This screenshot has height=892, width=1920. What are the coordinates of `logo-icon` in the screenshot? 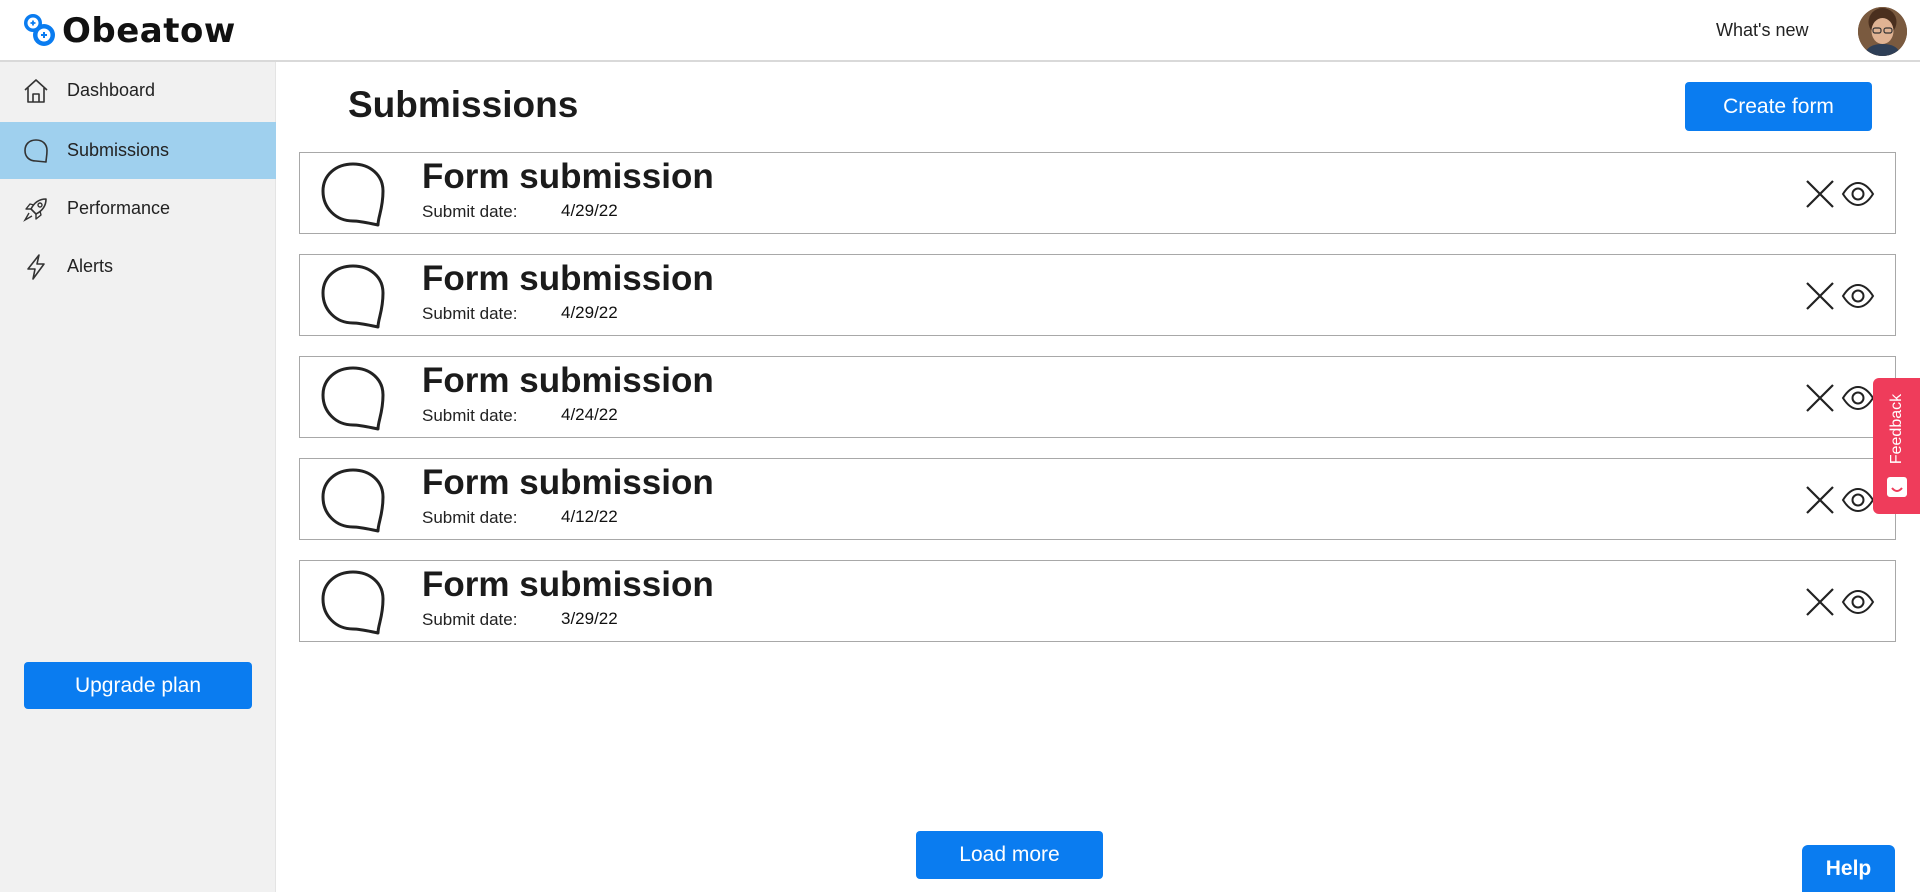 It's located at (39, 30).